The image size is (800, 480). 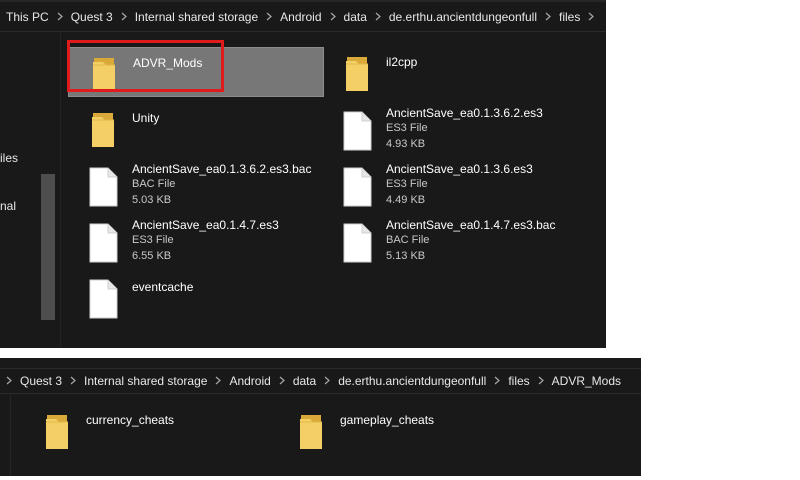 What do you see at coordinates (402, 62) in the screenshot?
I see `item-name: il2cpp` at bounding box center [402, 62].